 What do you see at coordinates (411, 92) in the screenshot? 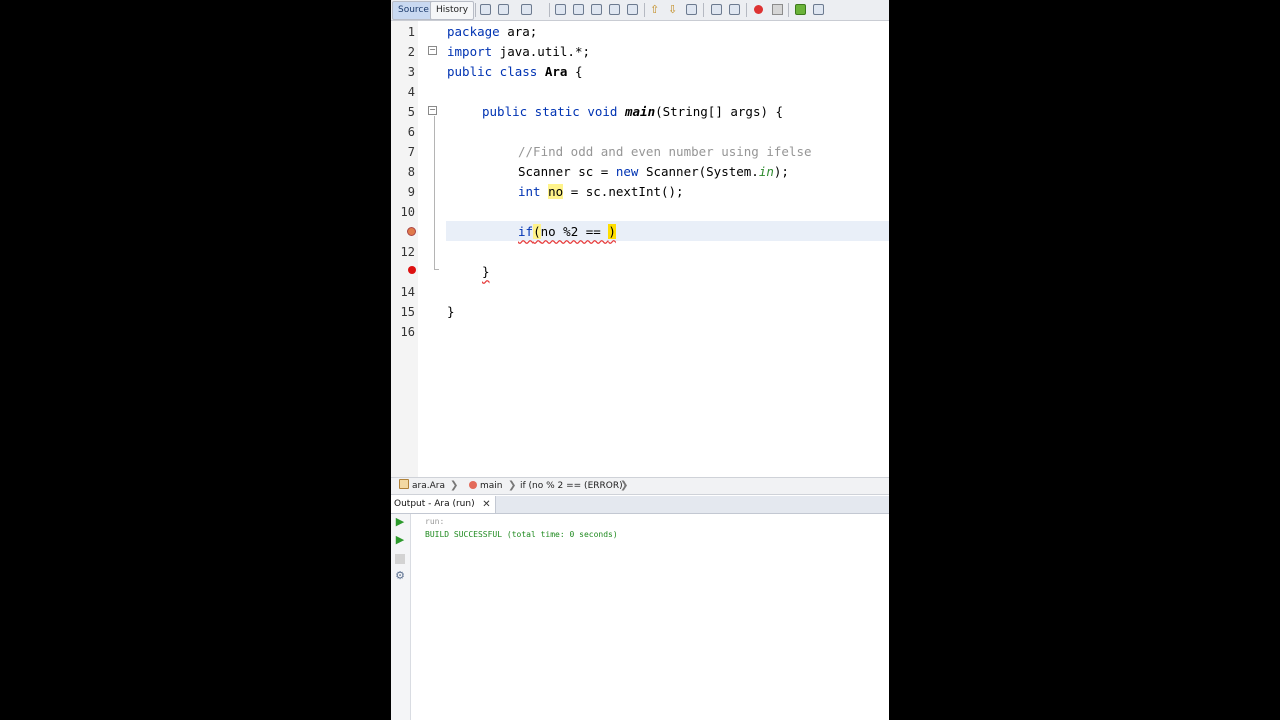
I see `line-number: 4` at bounding box center [411, 92].